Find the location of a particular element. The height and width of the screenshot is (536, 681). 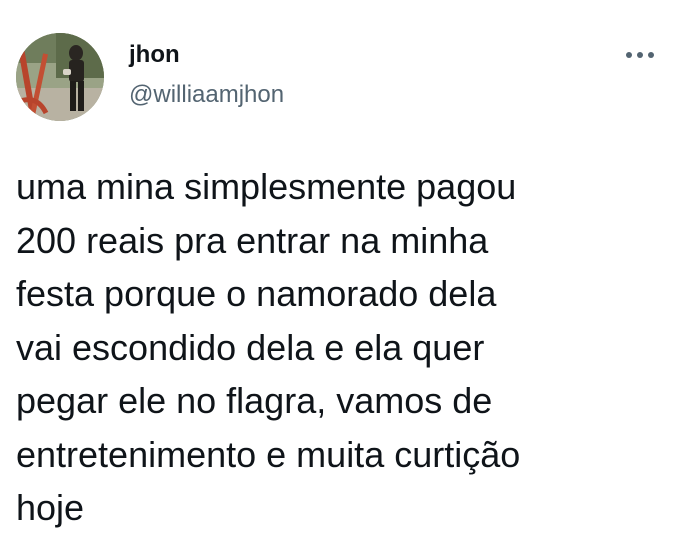

author-avatar is located at coordinates (60, 77).